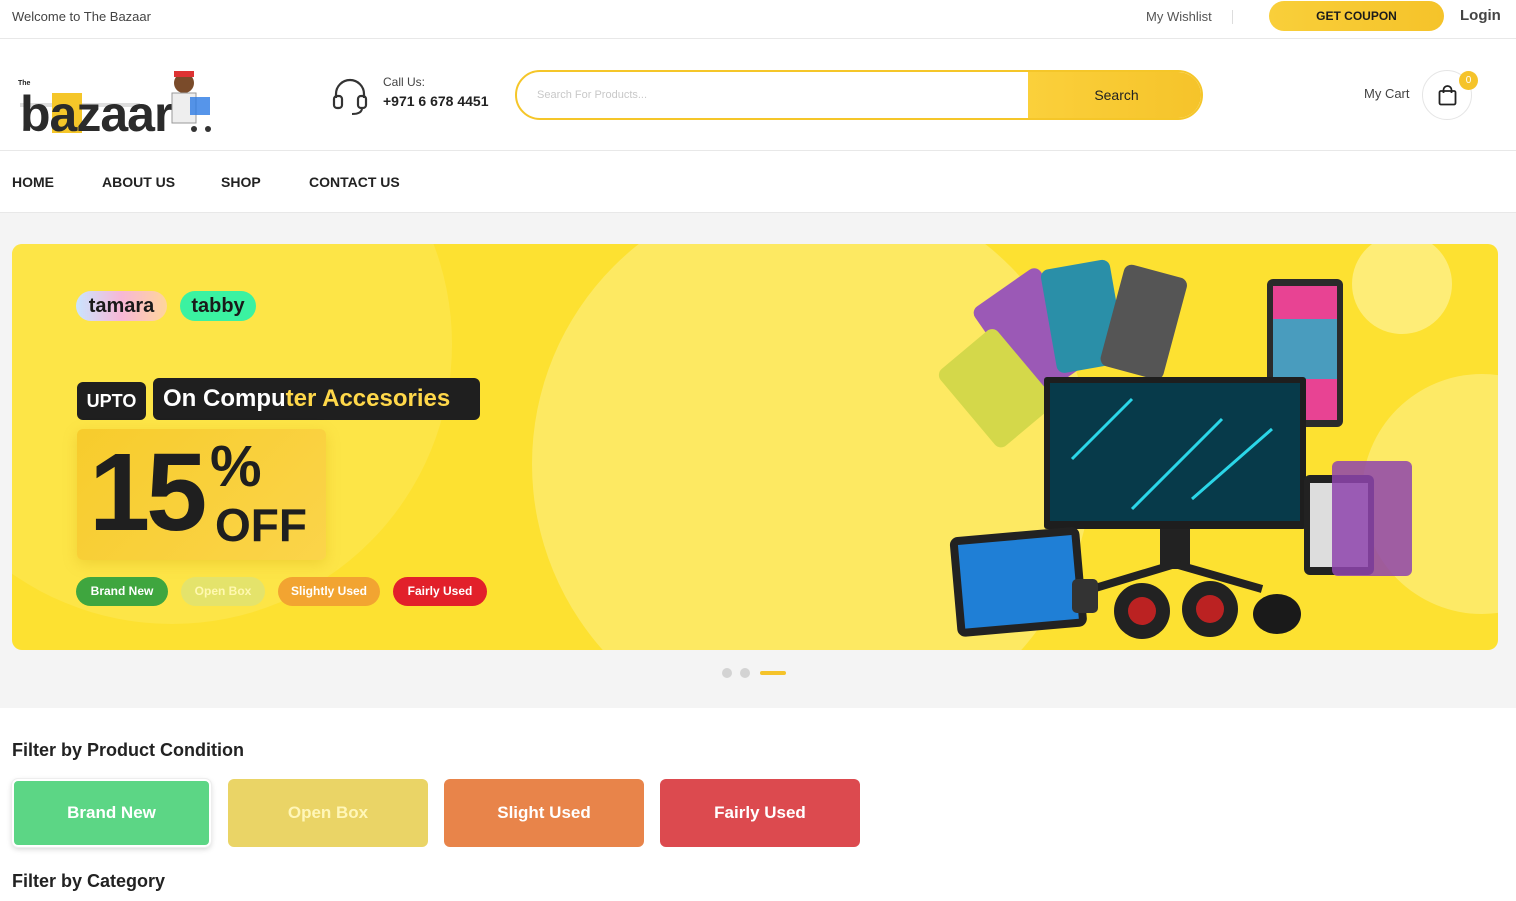 The height and width of the screenshot is (901, 1516). What do you see at coordinates (1179, 16) in the screenshot?
I see `wishlist-link: My Wishlist` at bounding box center [1179, 16].